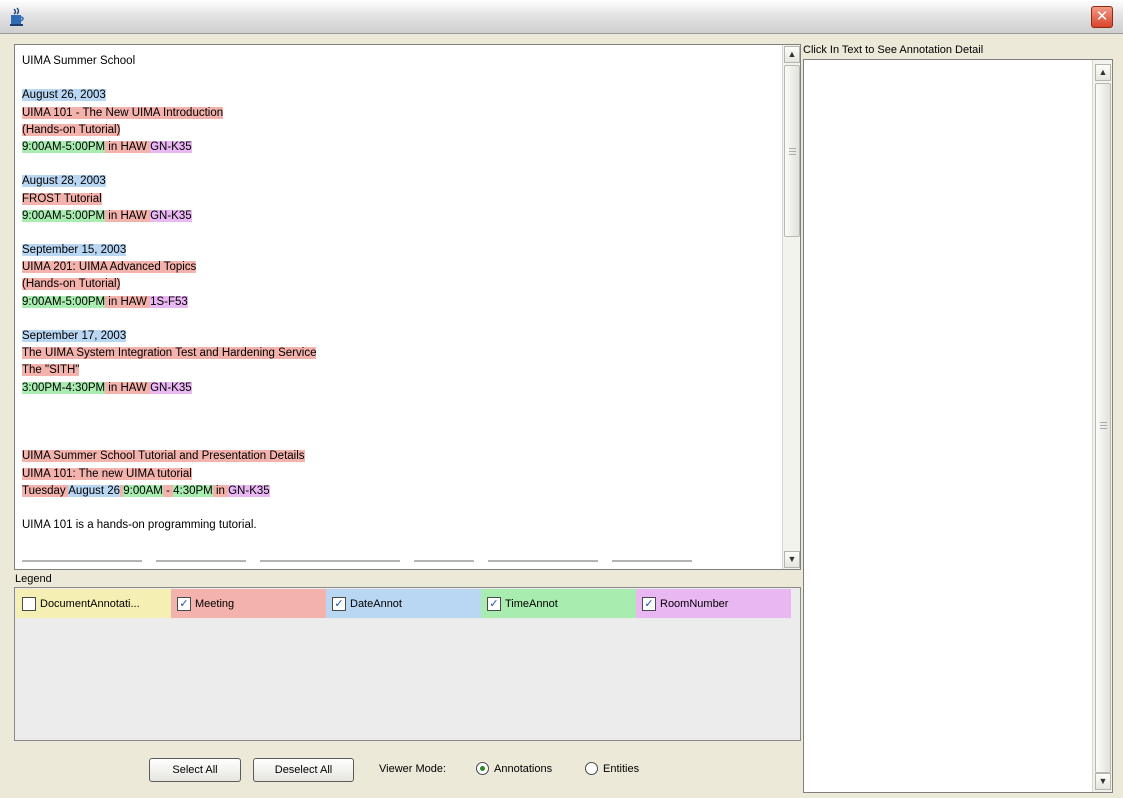  I want to click on annotation-detail-label: Click In Text to See Annotation Detail, so click(893, 50).